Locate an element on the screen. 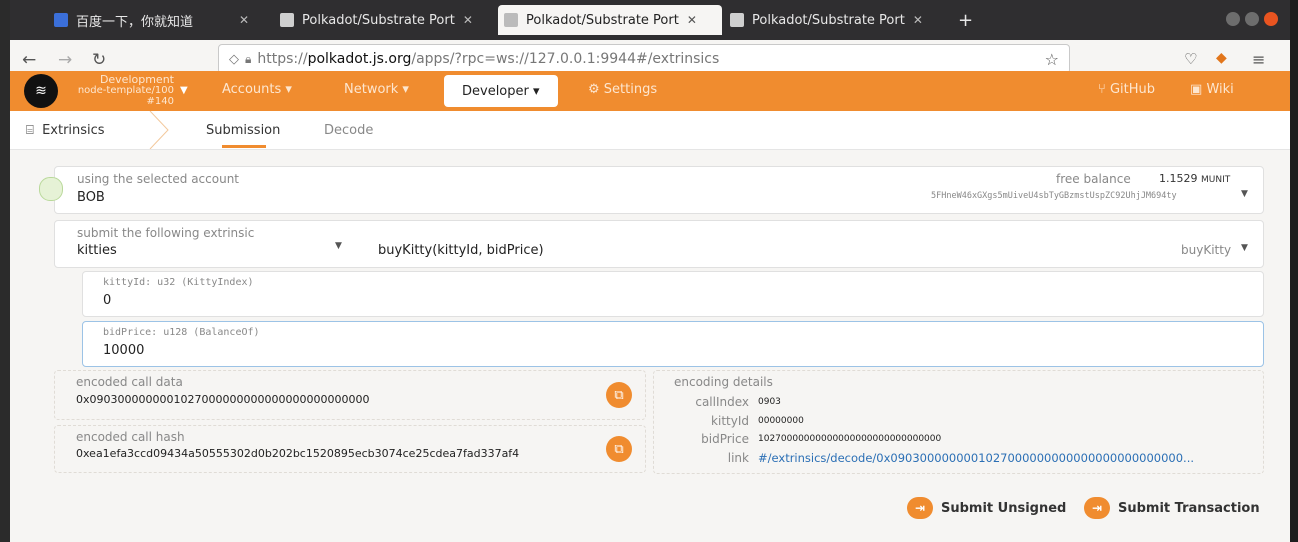 The image size is (1298, 542). encoding-details-label: encoding details is located at coordinates (723, 382).